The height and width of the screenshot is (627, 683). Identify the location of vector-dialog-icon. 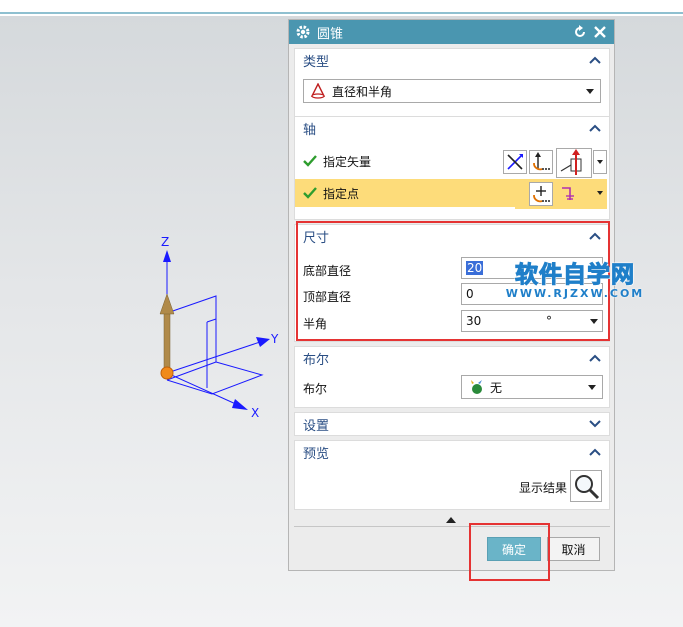
(541, 161).